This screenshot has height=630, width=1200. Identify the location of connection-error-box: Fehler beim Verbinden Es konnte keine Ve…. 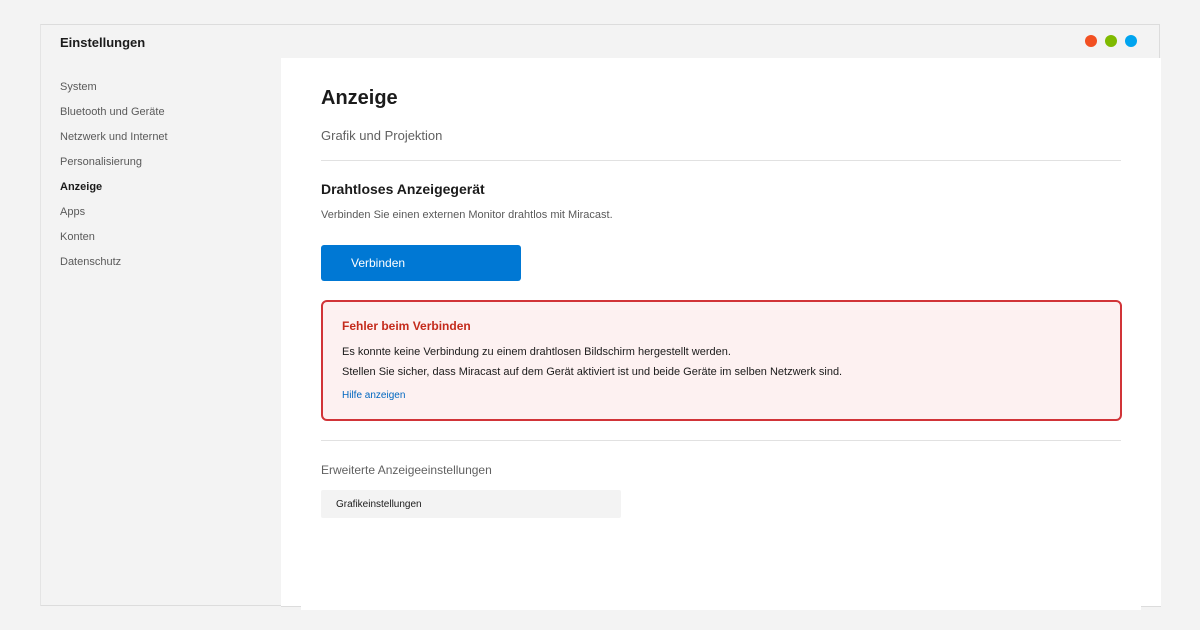
(721, 360).